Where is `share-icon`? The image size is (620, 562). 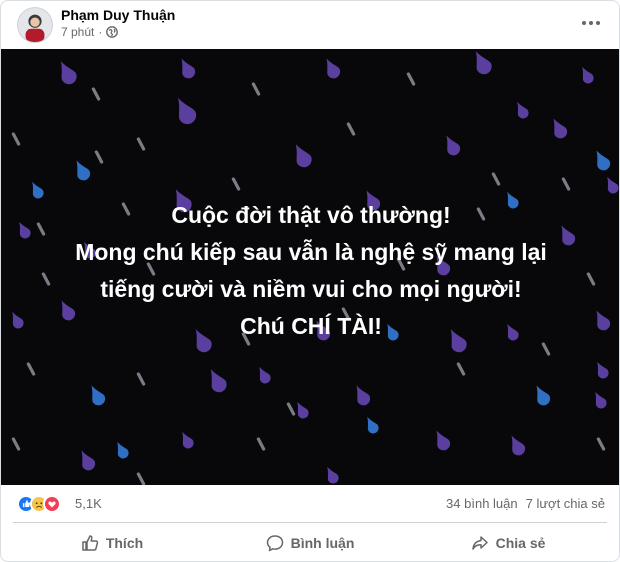 share-icon is located at coordinates (479, 542).